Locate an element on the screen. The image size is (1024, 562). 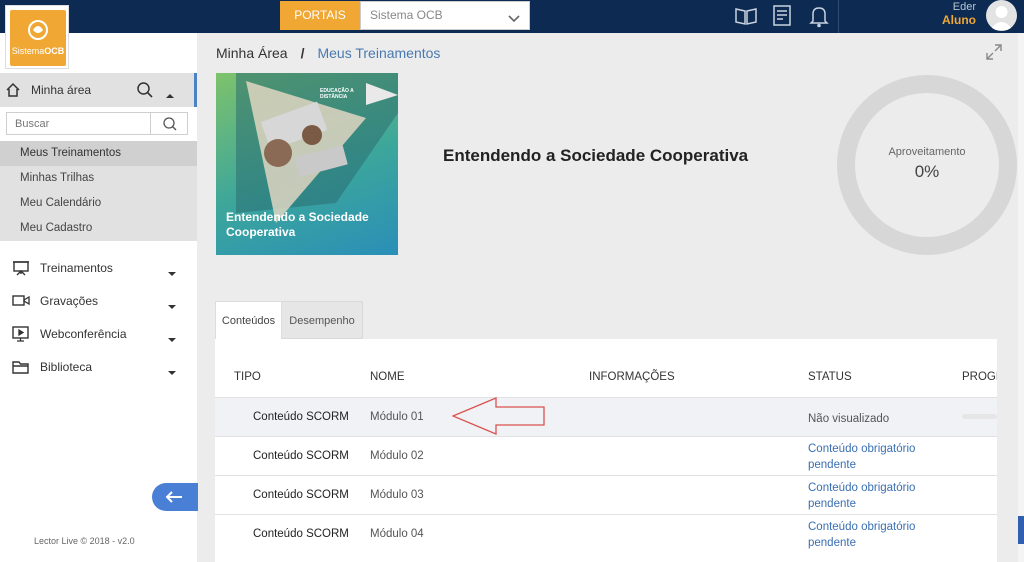
sidebar-item-label: Webconferência is located at coordinates (83, 334).